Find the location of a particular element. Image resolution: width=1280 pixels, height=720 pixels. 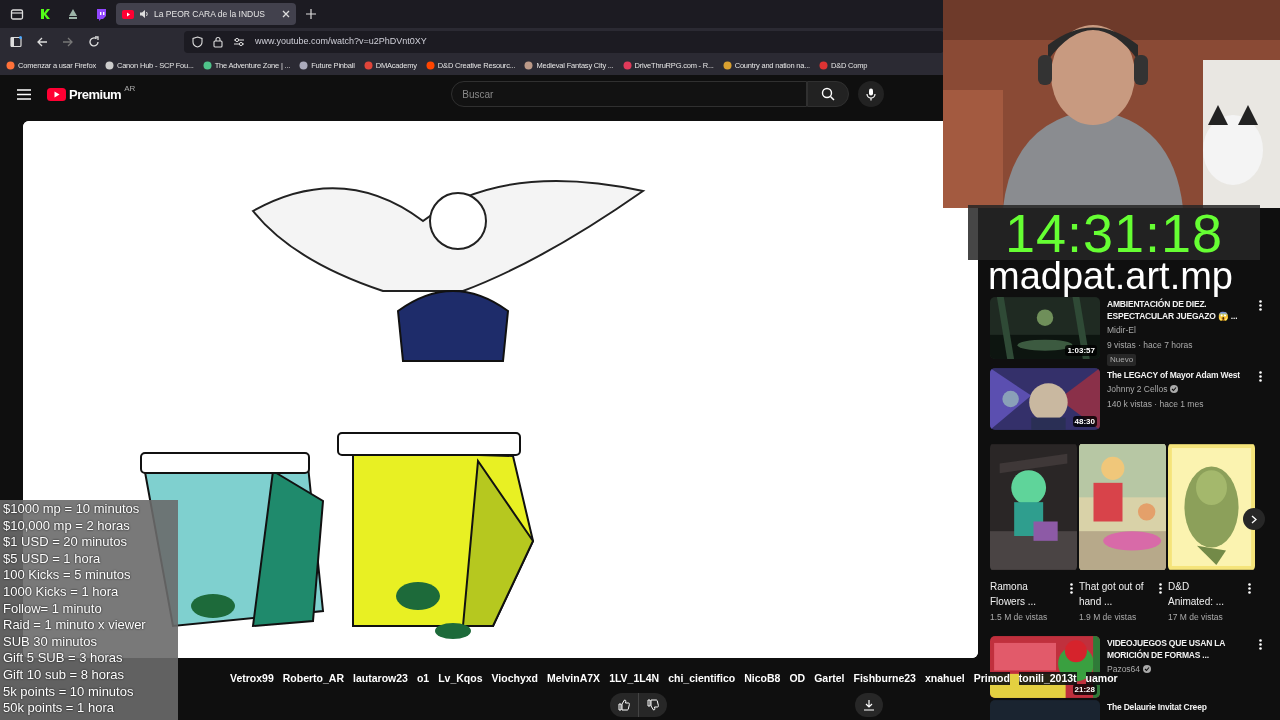

viewer-name: uamor is located at coordinates (1101, 678).